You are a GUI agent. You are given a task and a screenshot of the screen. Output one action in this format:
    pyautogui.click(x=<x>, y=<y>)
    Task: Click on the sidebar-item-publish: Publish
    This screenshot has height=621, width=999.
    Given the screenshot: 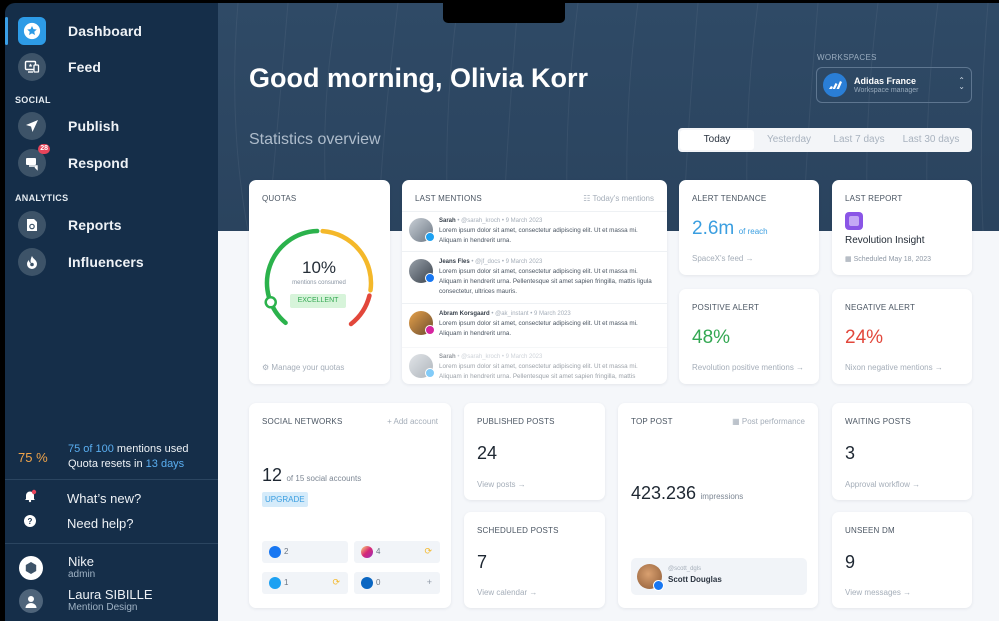 What is the action you would take?
    pyautogui.click(x=68, y=126)
    